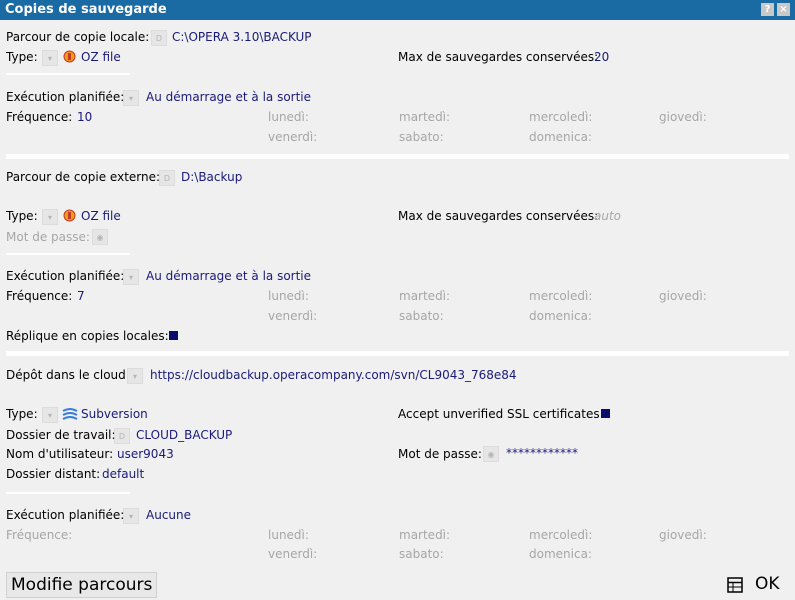 This screenshot has height=600, width=795. What do you see at coordinates (61, 435) in the screenshot?
I see `cloud-workdir-label: Dossier de travail:` at bounding box center [61, 435].